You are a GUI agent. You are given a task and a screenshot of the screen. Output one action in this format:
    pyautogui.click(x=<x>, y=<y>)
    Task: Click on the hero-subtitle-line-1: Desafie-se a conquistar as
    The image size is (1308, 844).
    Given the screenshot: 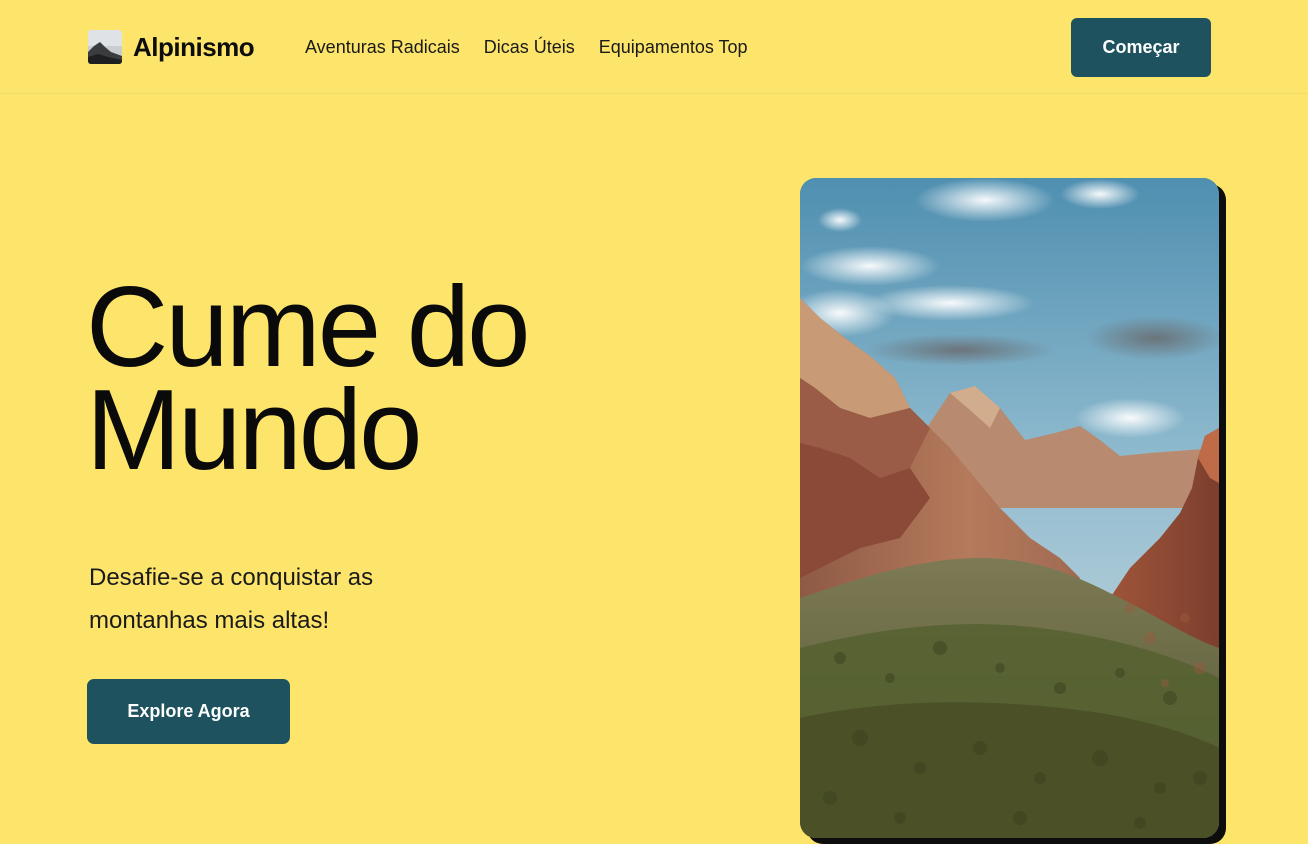 What is the action you would take?
    pyautogui.click(x=231, y=577)
    